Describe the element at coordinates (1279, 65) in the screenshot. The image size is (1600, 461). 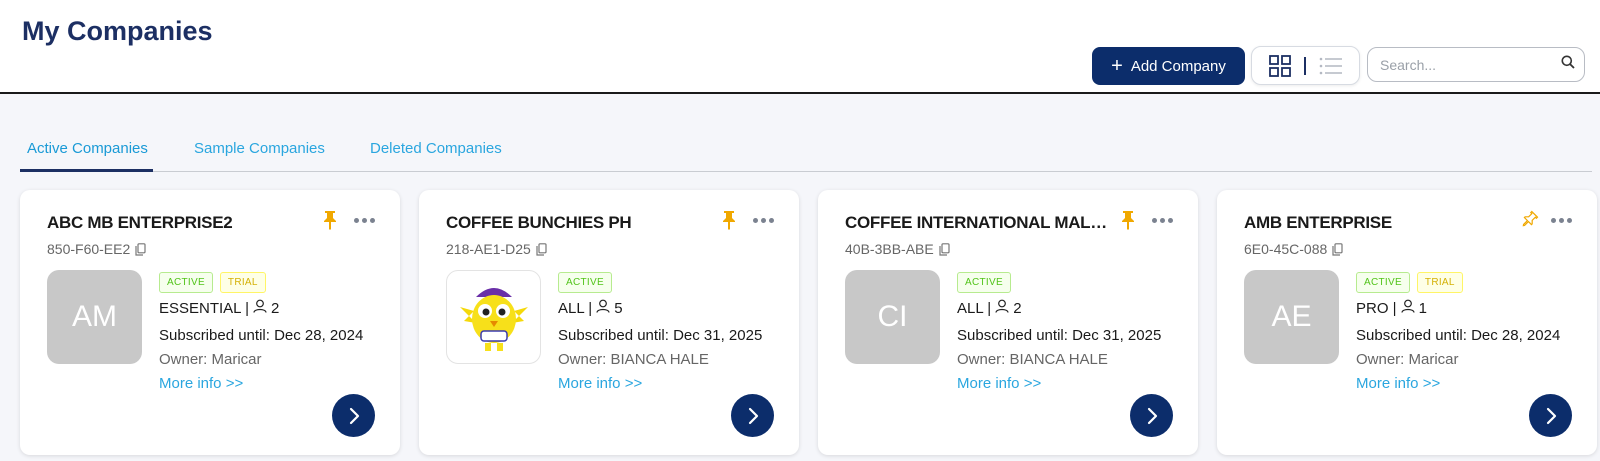
I see `grid-view-icon` at that location.